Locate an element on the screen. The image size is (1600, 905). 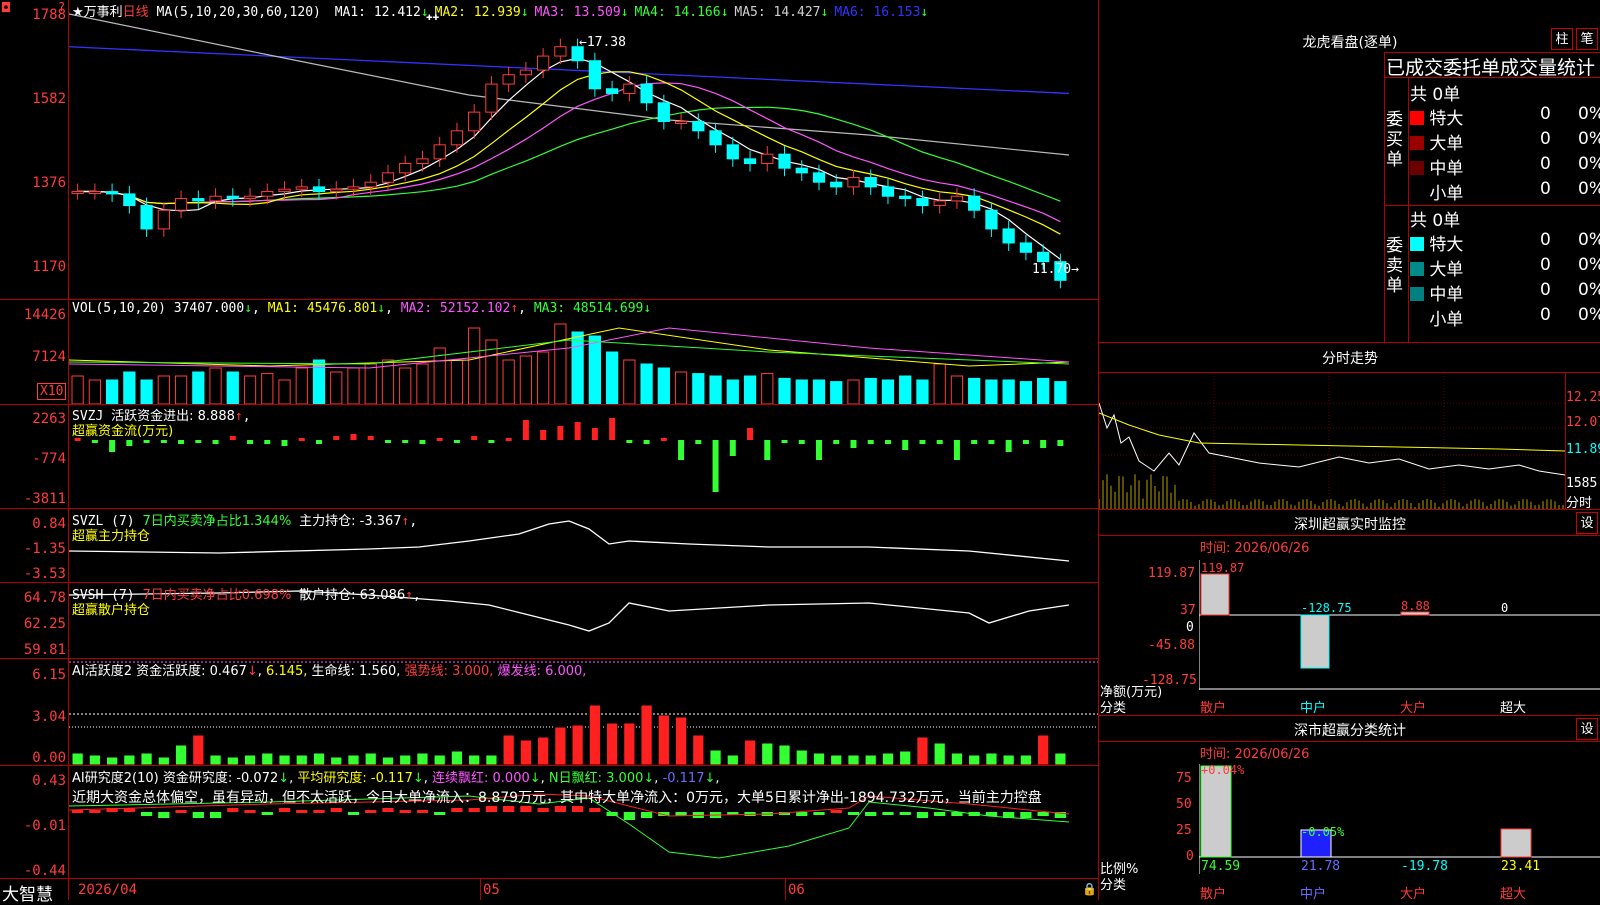
vol-ma3: MA3: 48514.699 is located at coordinates (588, 308).